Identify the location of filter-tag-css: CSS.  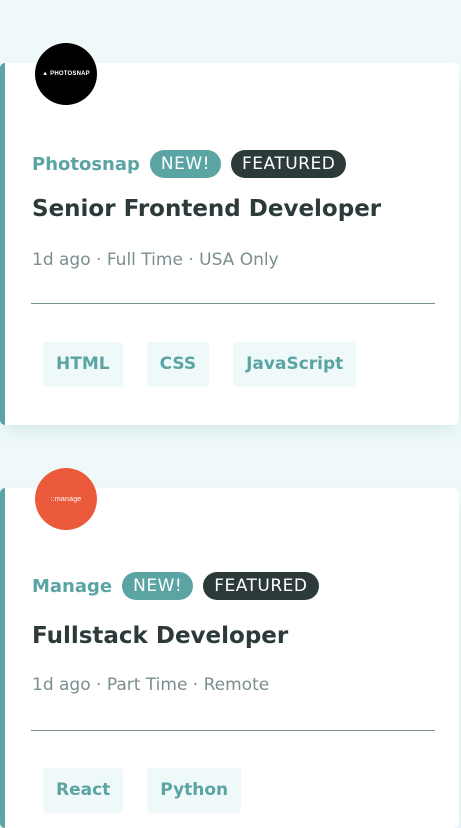
(178, 364).